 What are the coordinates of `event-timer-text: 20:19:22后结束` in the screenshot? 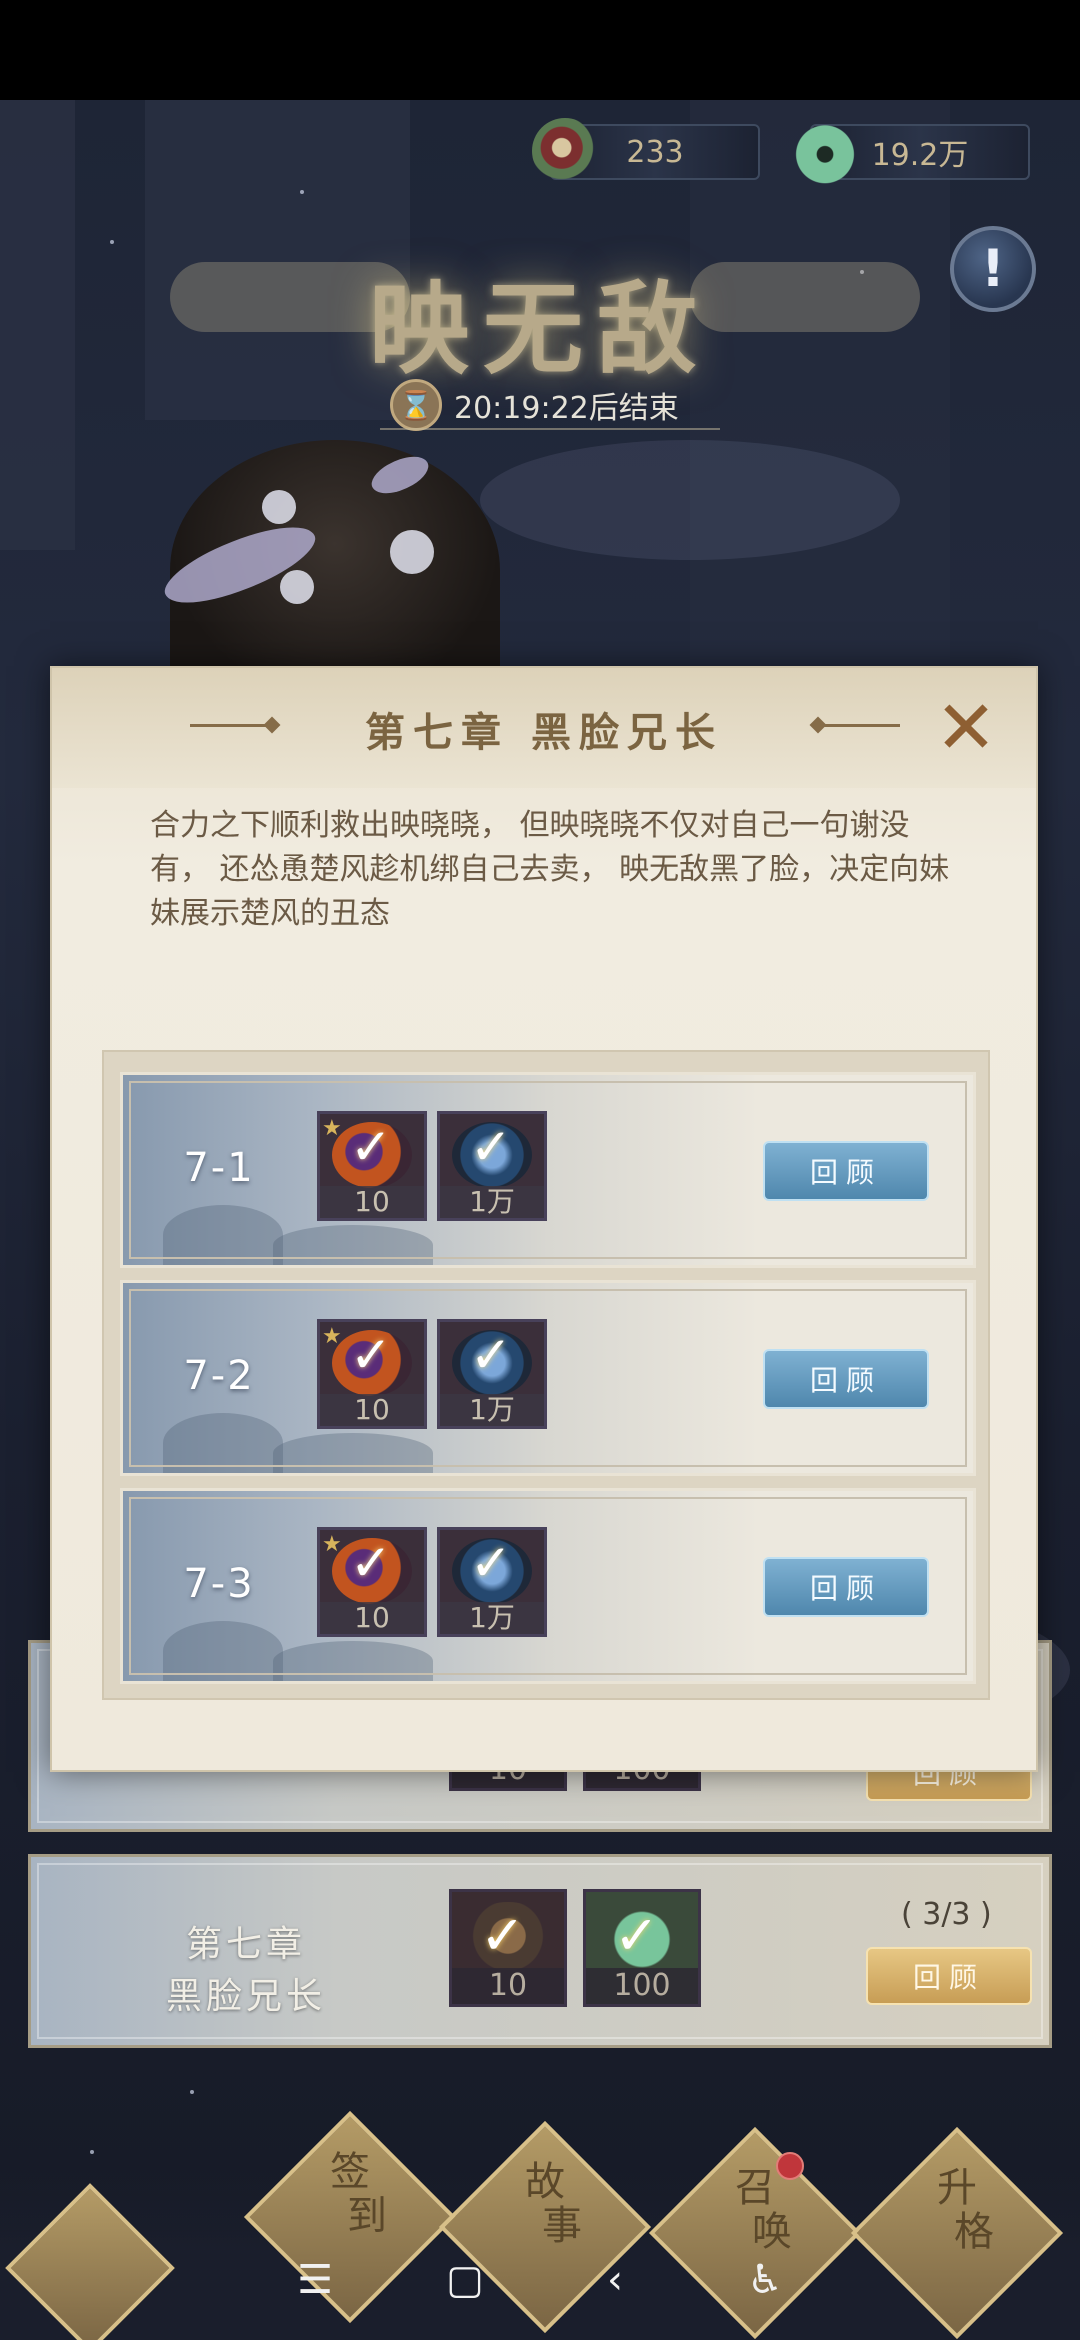 It's located at (566, 408).